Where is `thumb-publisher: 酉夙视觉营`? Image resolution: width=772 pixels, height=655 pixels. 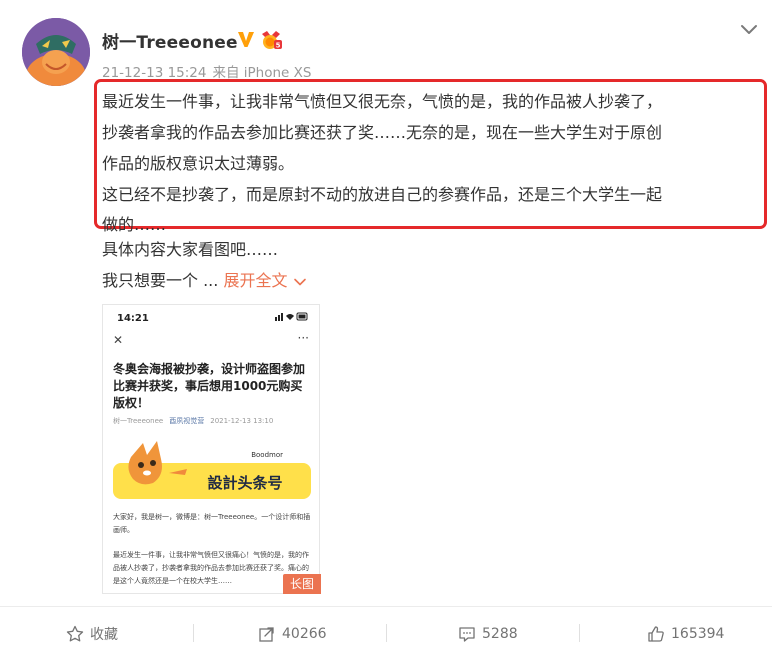 thumb-publisher: 酉夙视觉营 is located at coordinates (187, 421).